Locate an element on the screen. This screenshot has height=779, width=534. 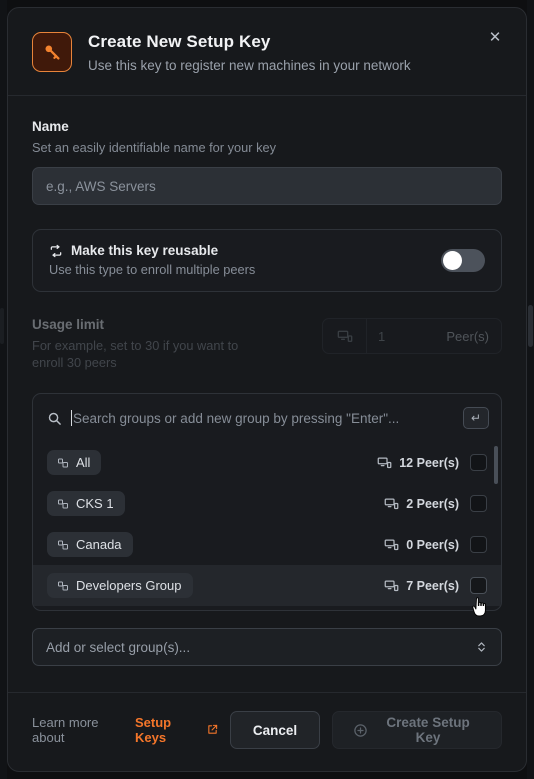
enter-key-button: ↵ is located at coordinates (476, 418).